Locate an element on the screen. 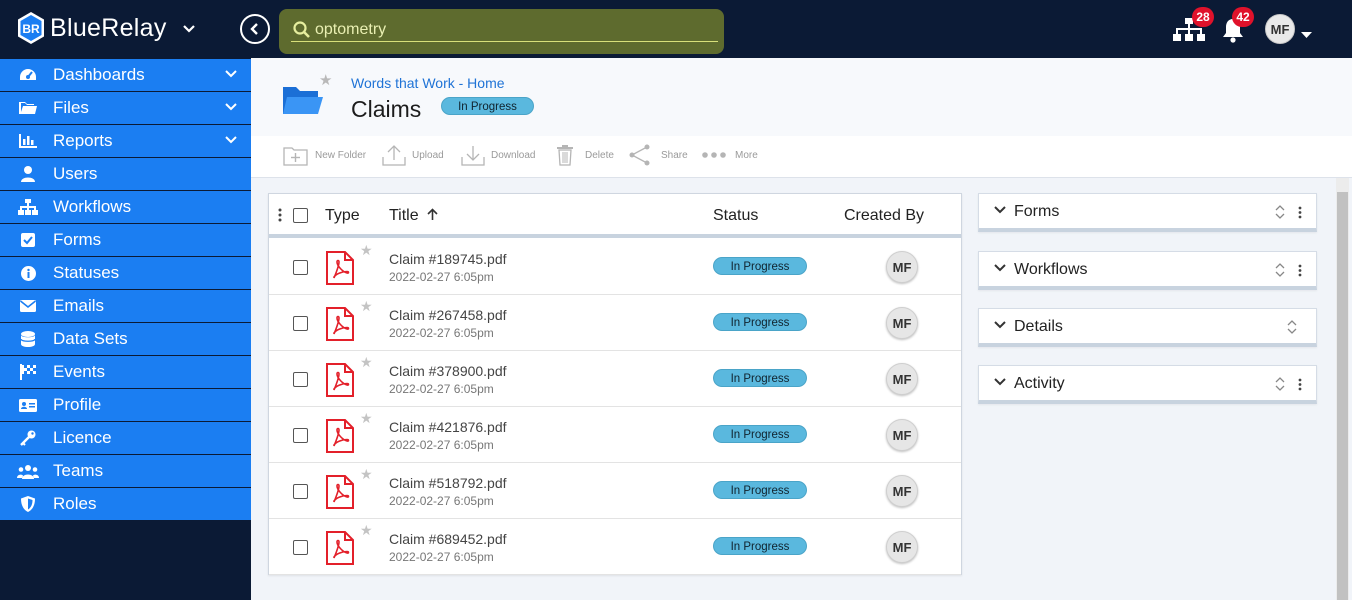 The image size is (1352, 600). sidebar-item-data-sets: Data Sets is located at coordinates (125, 339).